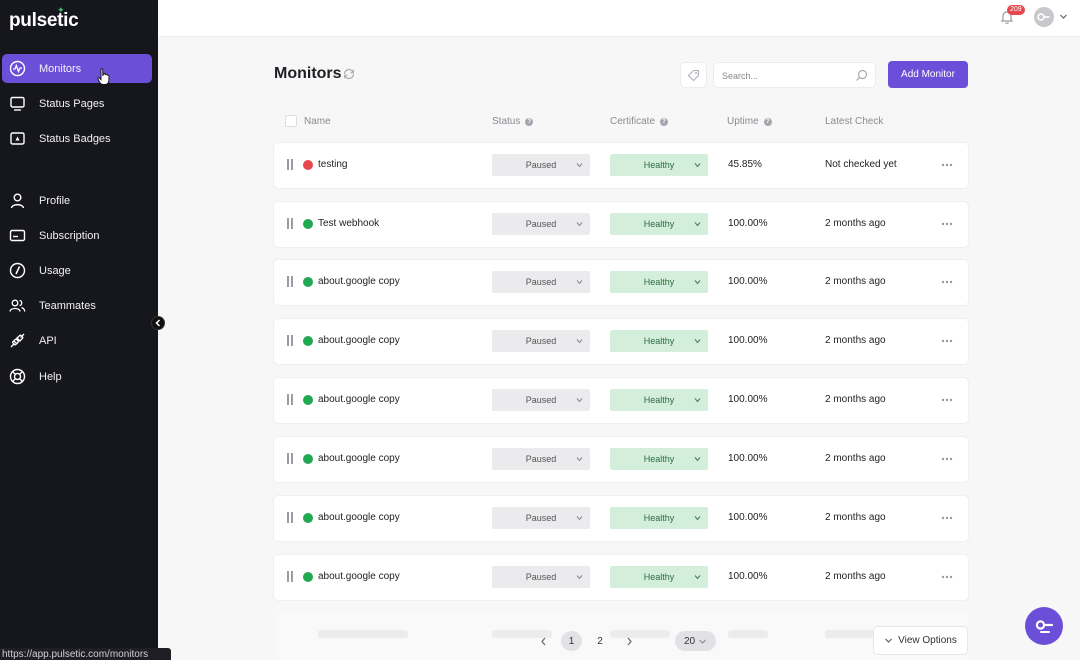 This screenshot has height=660, width=1080. What do you see at coordinates (920, 640) in the screenshot?
I see `view-options-button: View Options` at bounding box center [920, 640].